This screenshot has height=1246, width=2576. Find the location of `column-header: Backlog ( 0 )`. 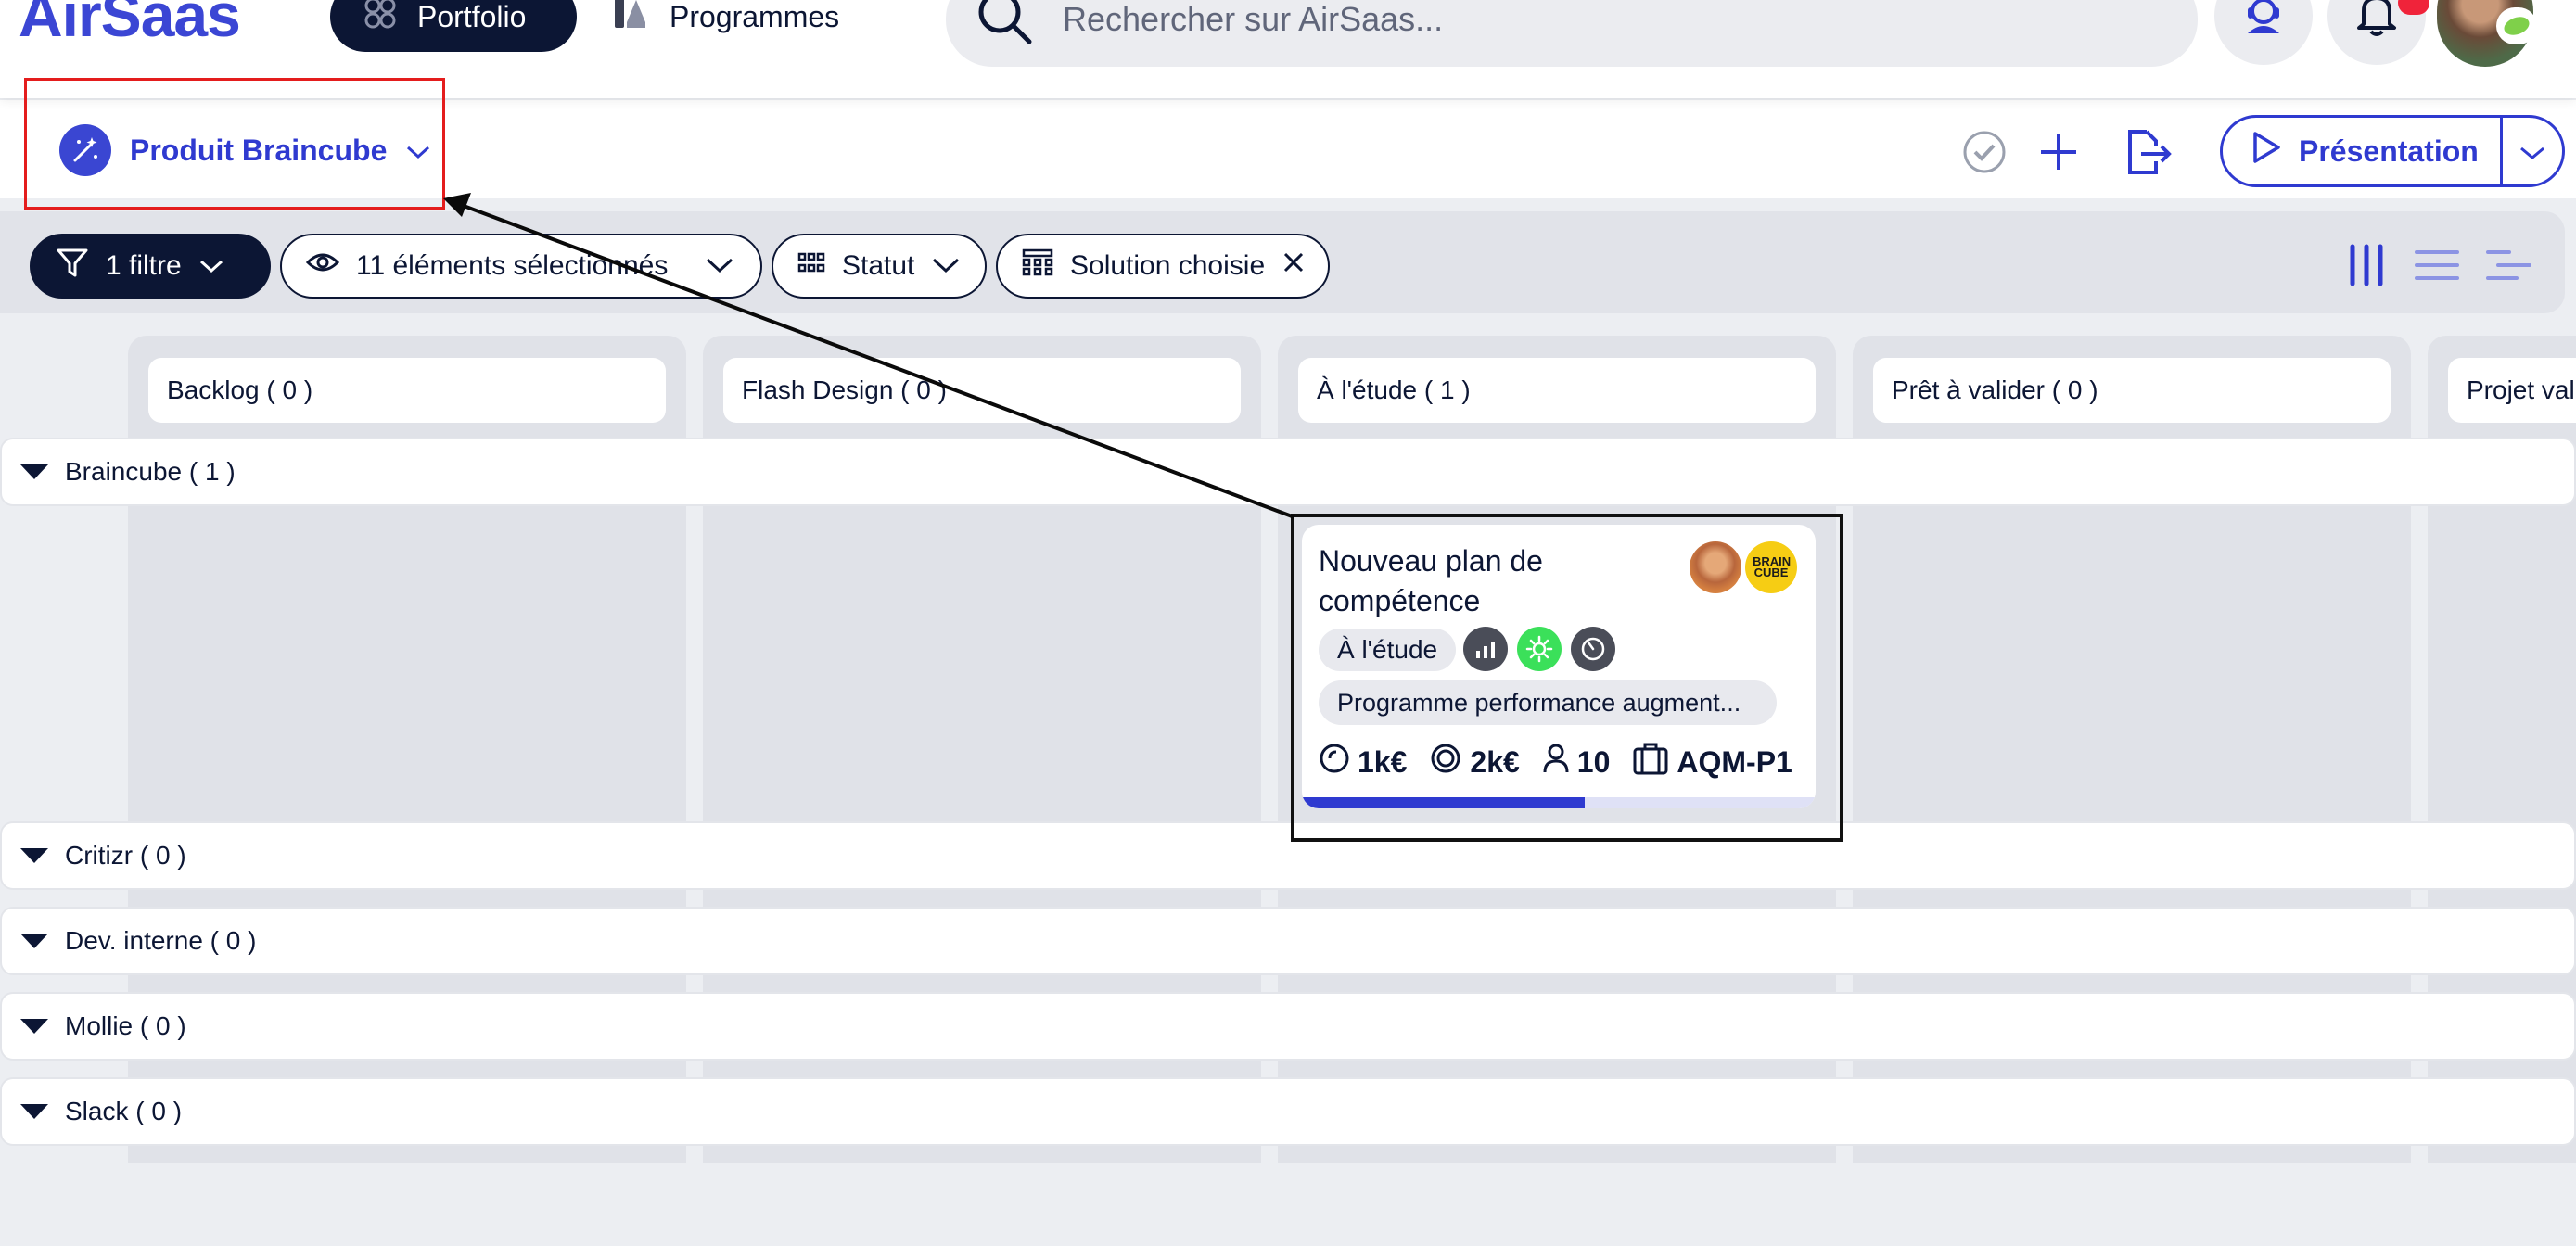

column-header: Backlog ( 0 ) is located at coordinates (407, 390).